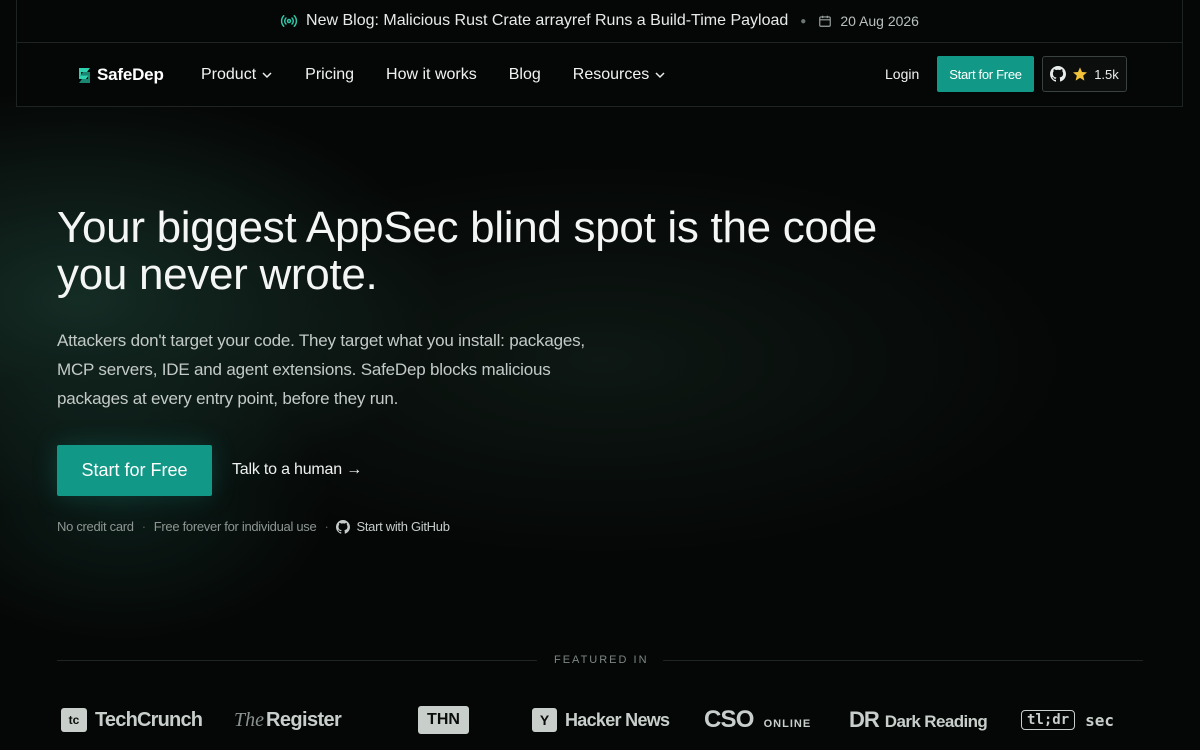 This screenshot has width=1200, height=750. I want to click on tldr-sec-text: sec, so click(1100, 720).